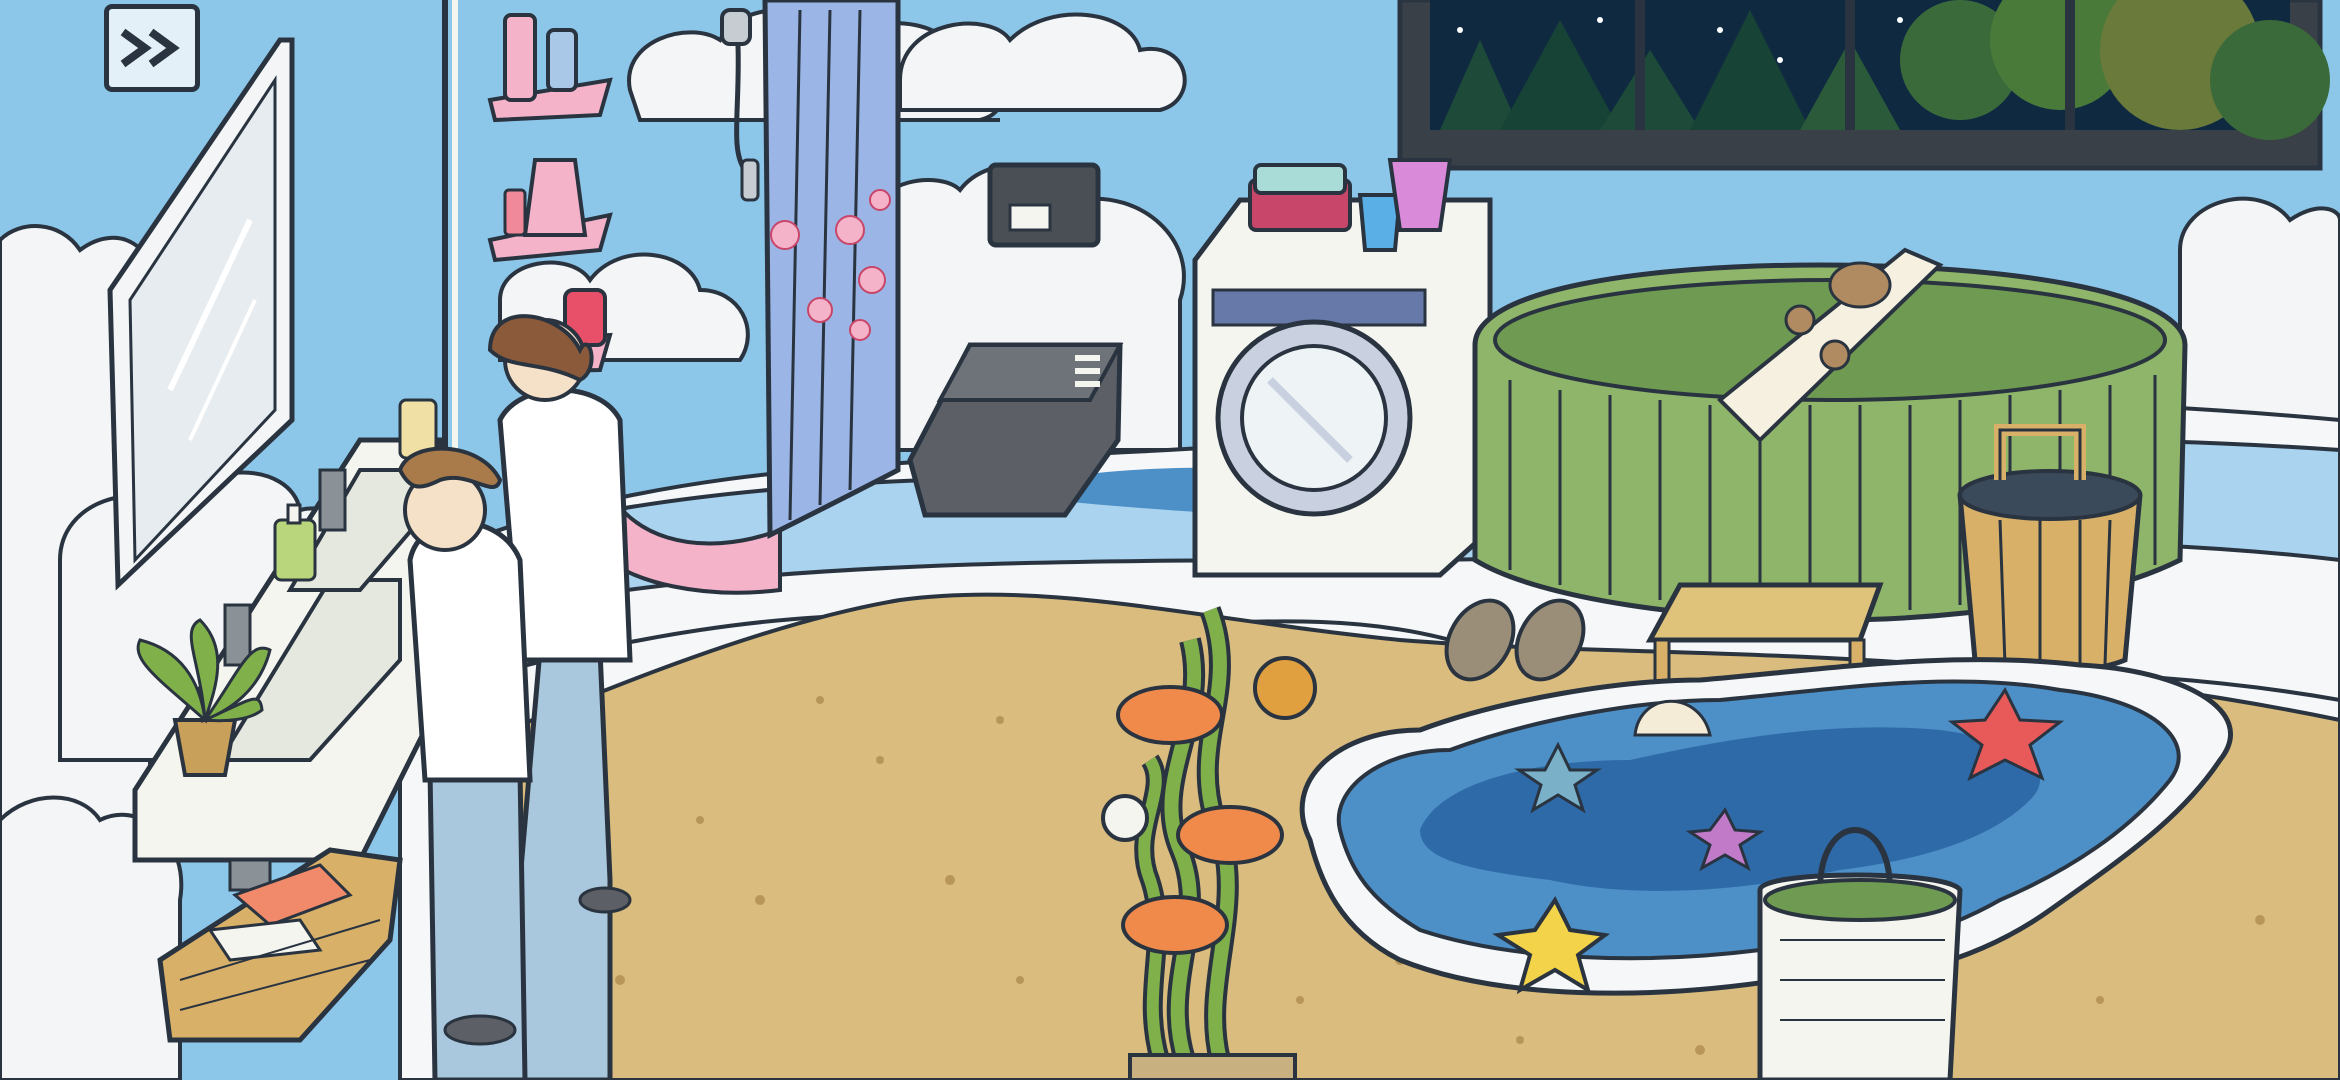 The width and height of the screenshot is (2340, 1080). What do you see at coordinates (1380, 222) in the screenshot?
I see `detergent-bottle` at bounding box center [1380, 222].